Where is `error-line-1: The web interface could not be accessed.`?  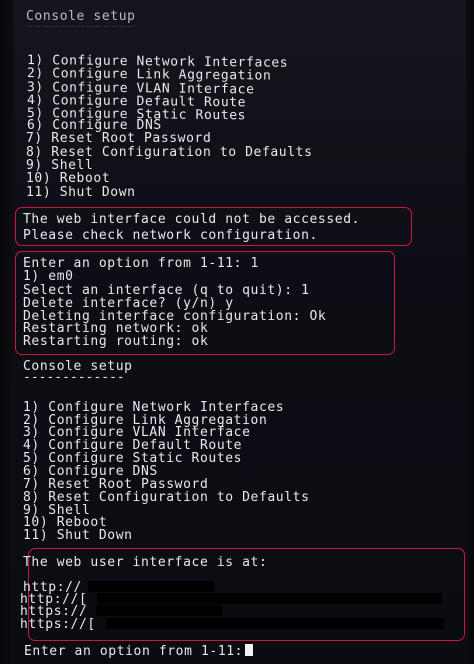 error-line-1: The web interface could not be accessed. is located at coordinates (192, 219).